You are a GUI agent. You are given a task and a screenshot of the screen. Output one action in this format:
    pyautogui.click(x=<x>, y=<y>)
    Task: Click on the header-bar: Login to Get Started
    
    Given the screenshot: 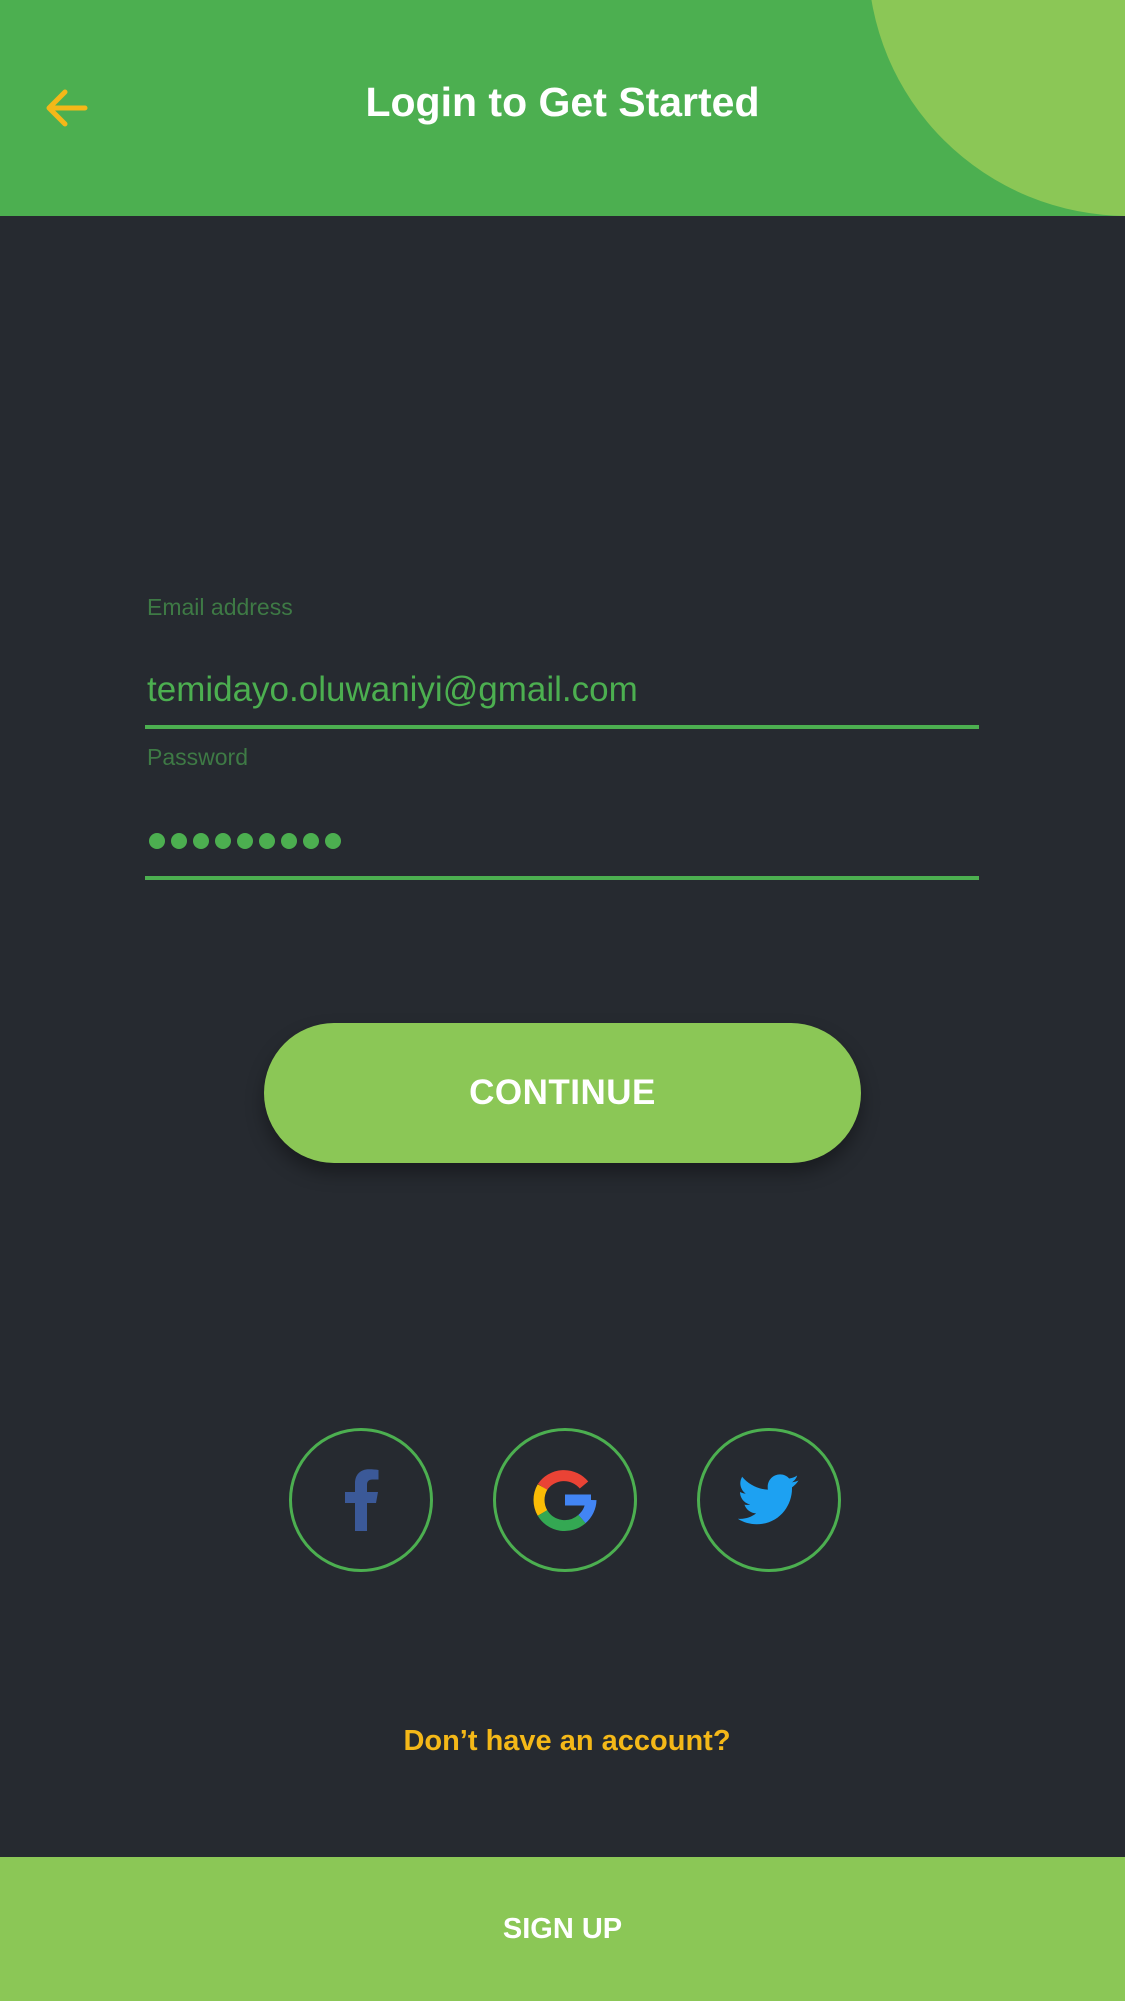 What is the action you would take?
    pyautogui.click(x=562, y=108)
    